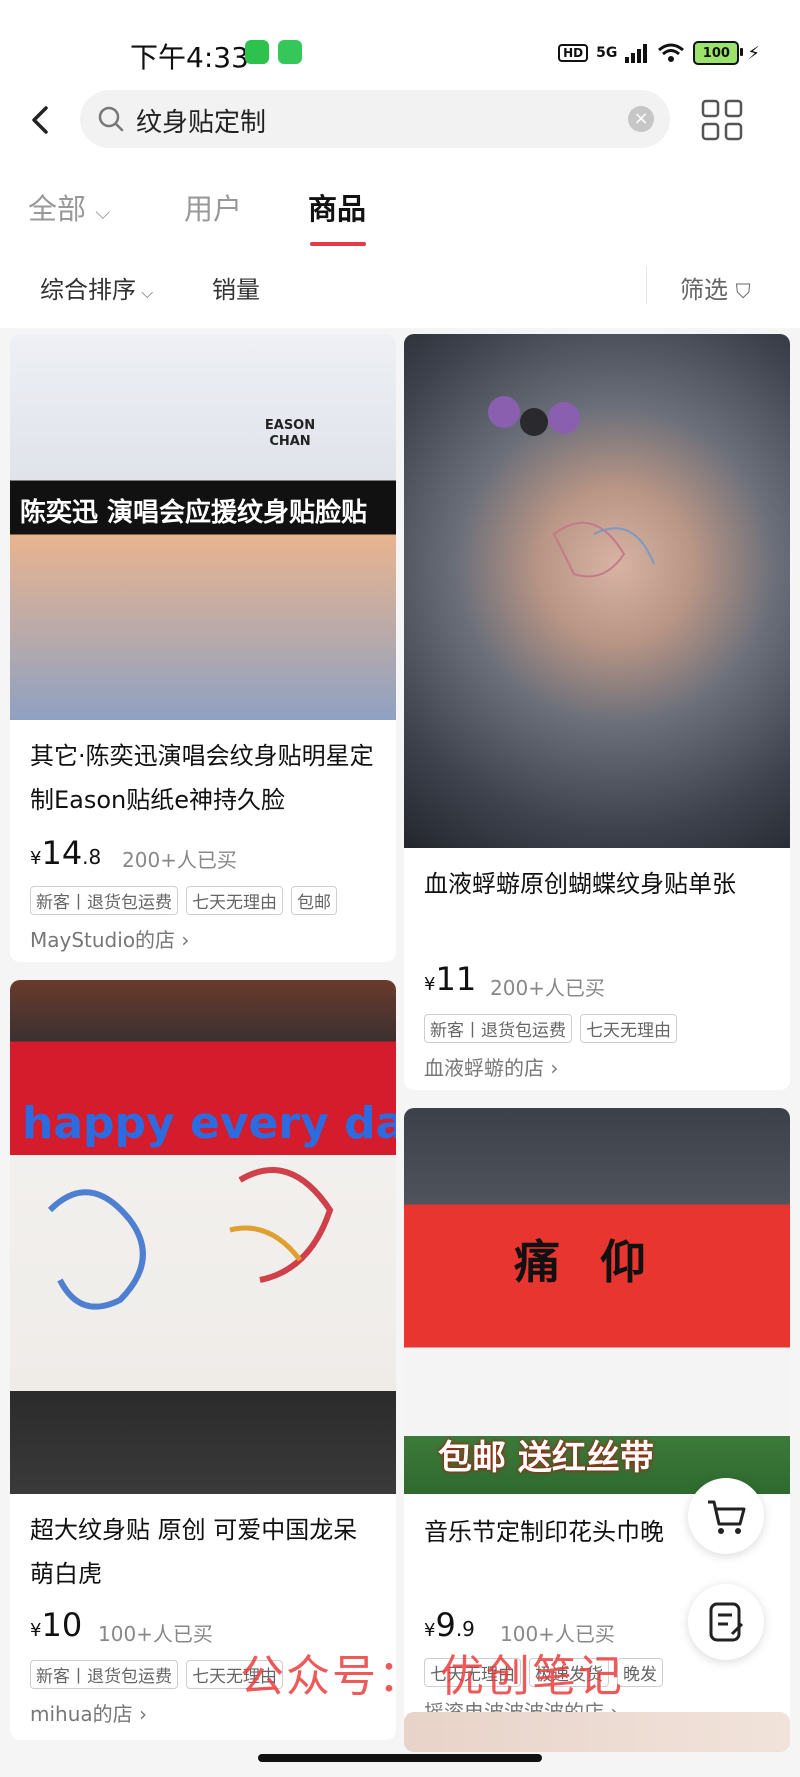  What do you see at coordinates (202, 778) in the screenshot?
I see `product-title: 其它·陈奕迅演唱会纹身贴明星定制Eason贴纸e神持久脸` at bounding box center [202, 778].